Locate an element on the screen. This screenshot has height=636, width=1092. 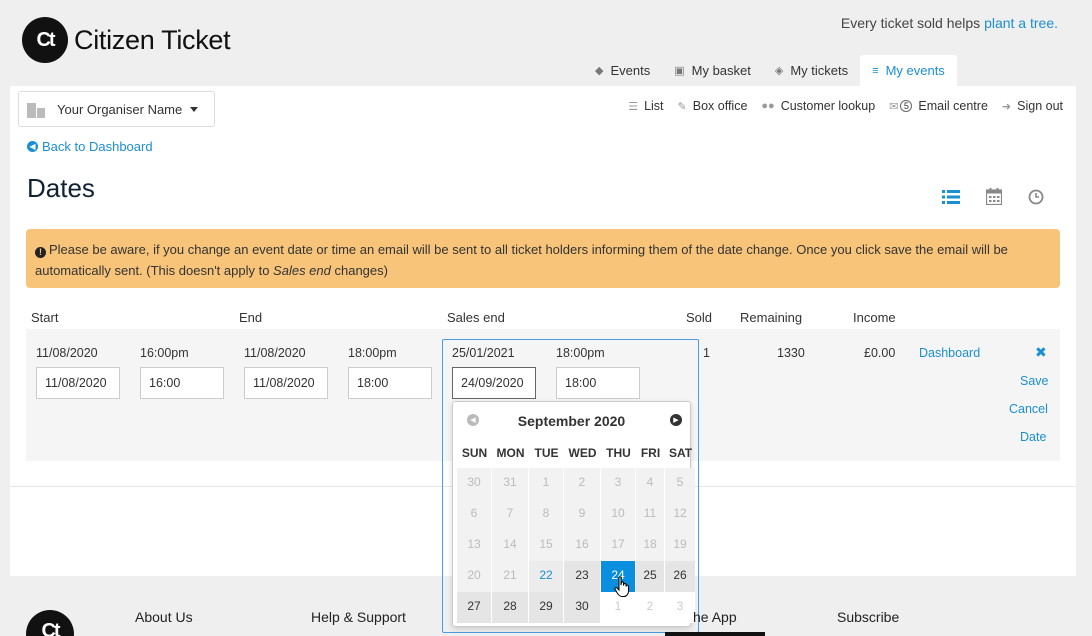
hand-cursor-icon is located at coordinates (621, 586).